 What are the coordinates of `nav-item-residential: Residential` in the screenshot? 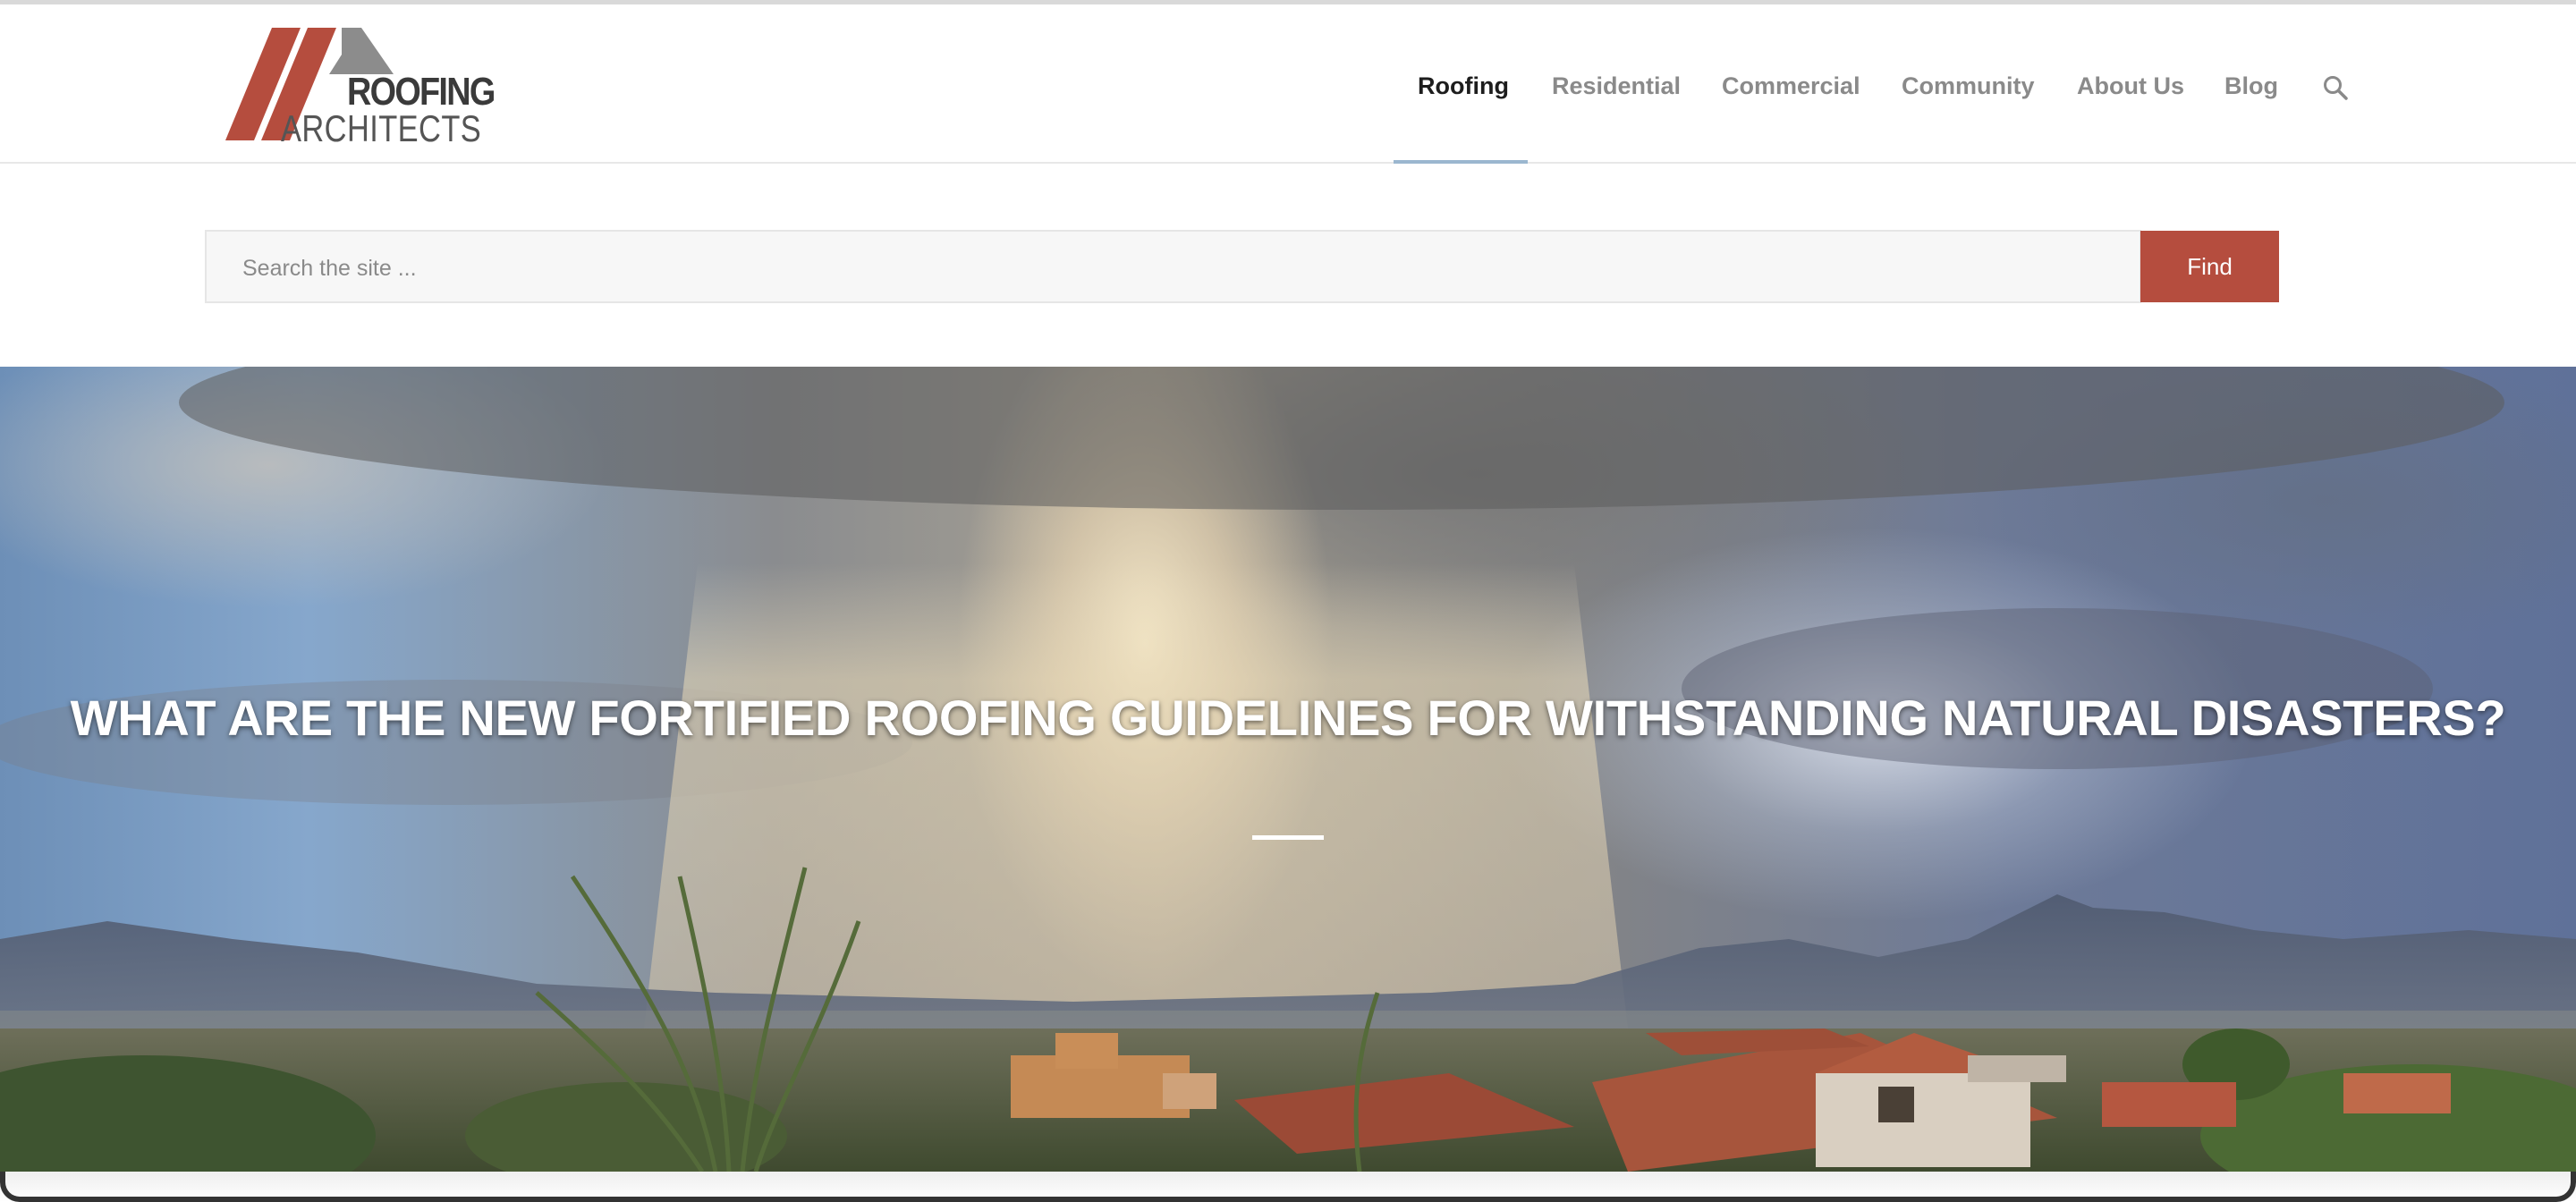 It's located at (1616, 86).